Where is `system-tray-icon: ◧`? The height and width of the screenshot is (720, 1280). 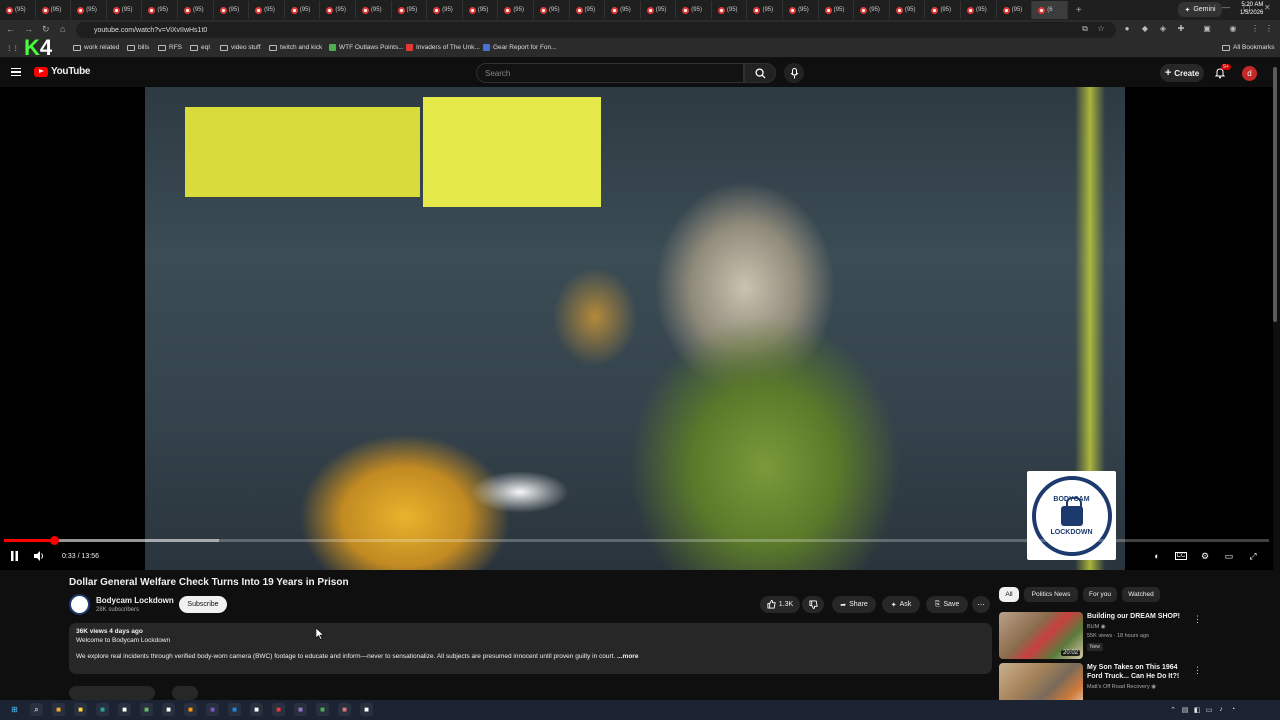
system-tray-icon: ◧ is located at coordinates (1197, 709).